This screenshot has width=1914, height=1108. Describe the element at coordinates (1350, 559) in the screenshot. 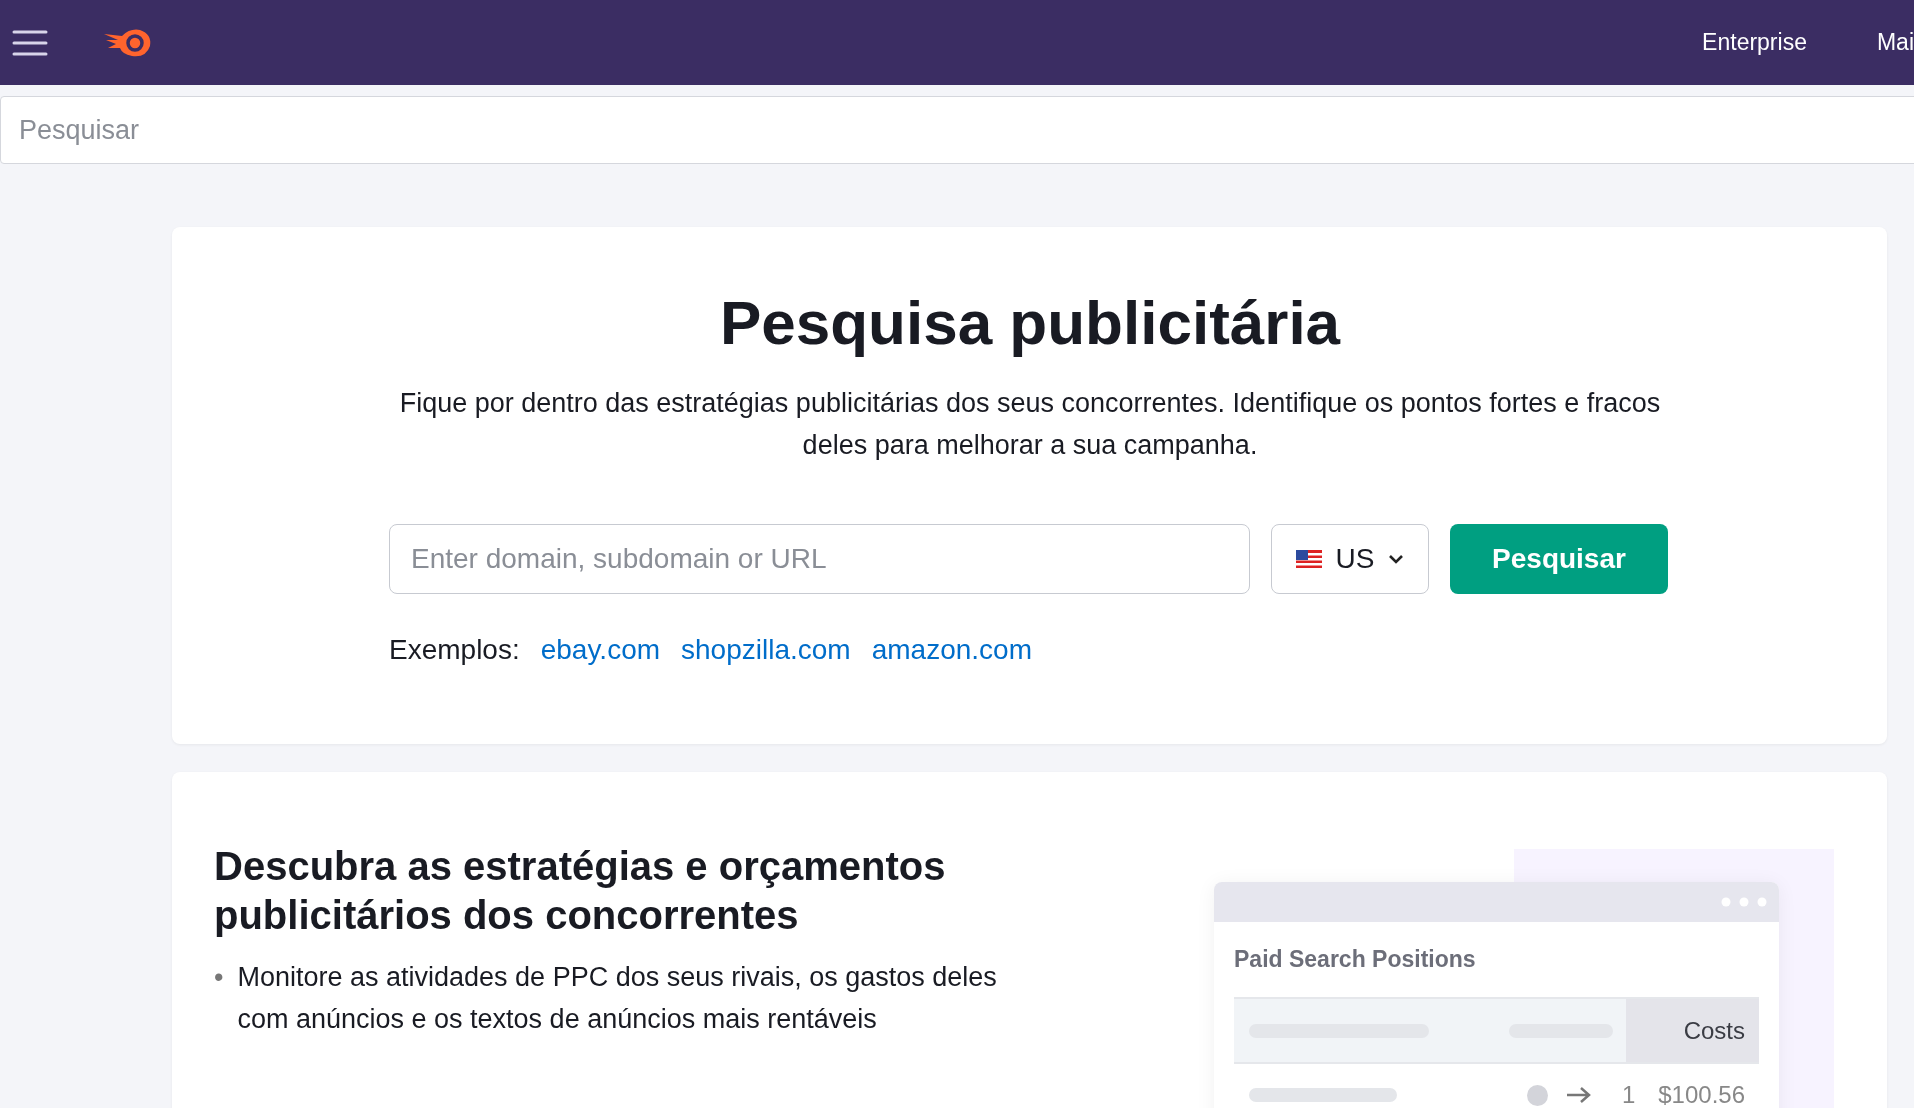

I see `country-dropdown: US` at that location.